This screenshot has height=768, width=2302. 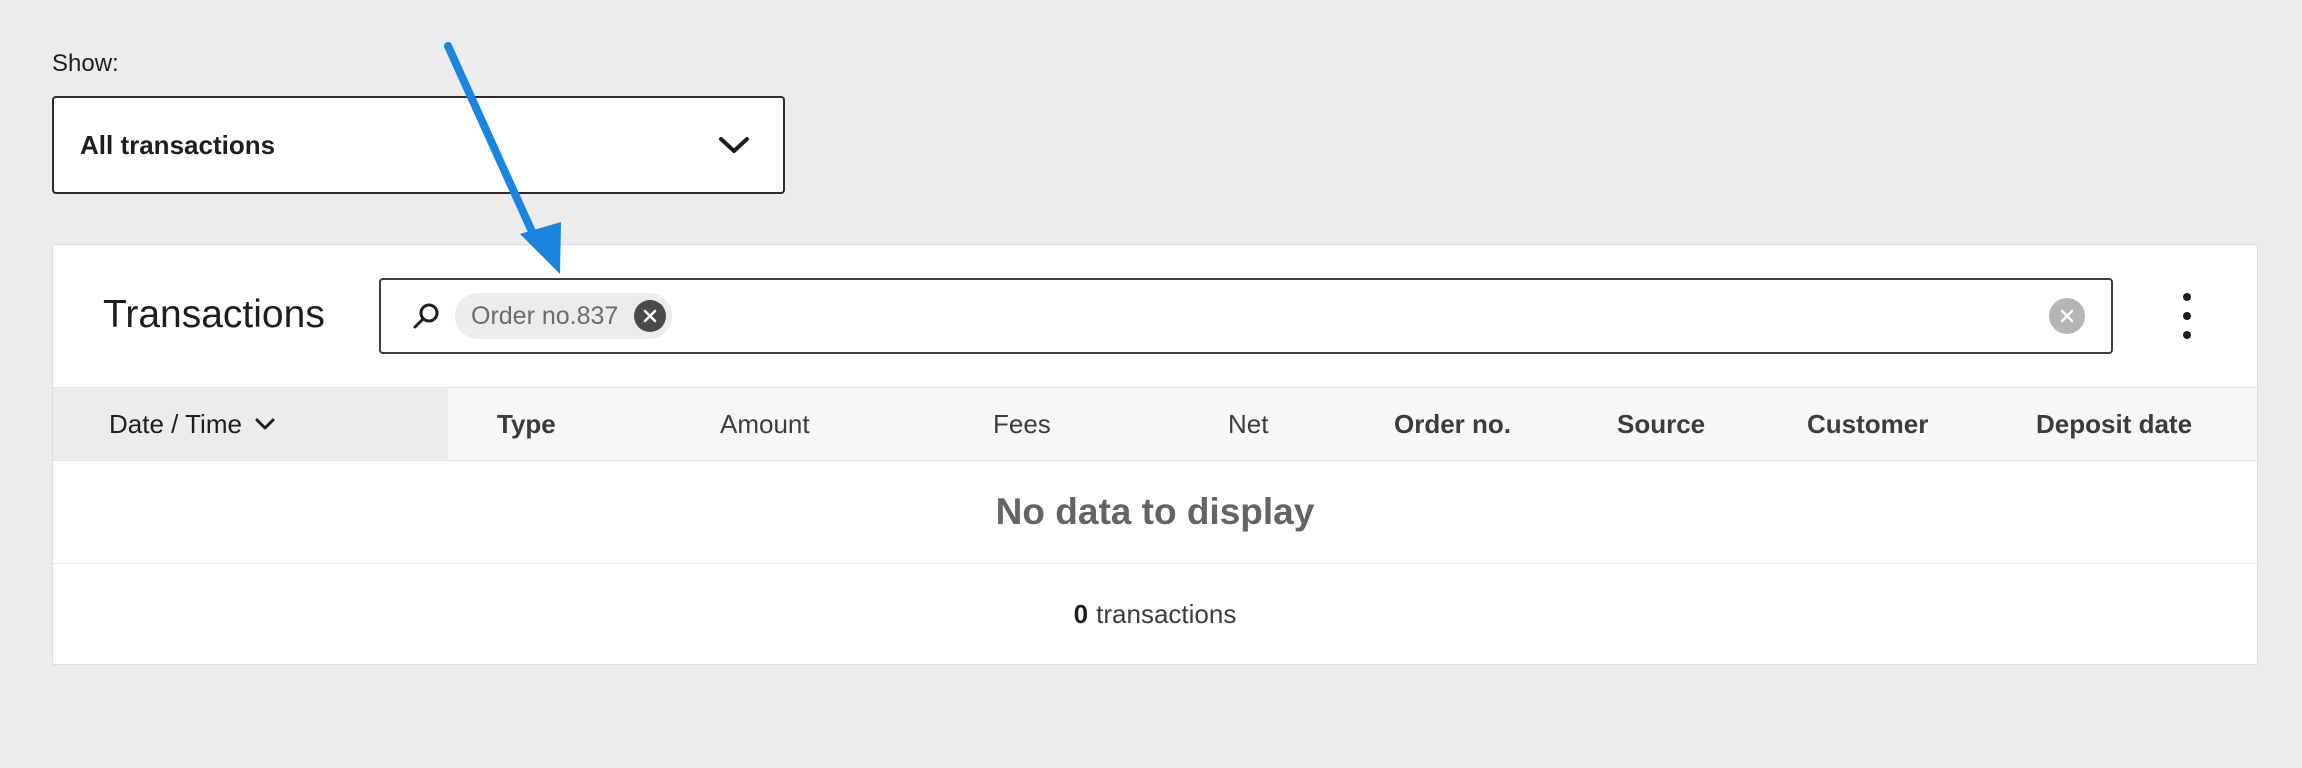 What do you see at coordinates (175, 423) in the screenshot?
I see `column-header-label: Date / Time` at bounding box center [175, 423].